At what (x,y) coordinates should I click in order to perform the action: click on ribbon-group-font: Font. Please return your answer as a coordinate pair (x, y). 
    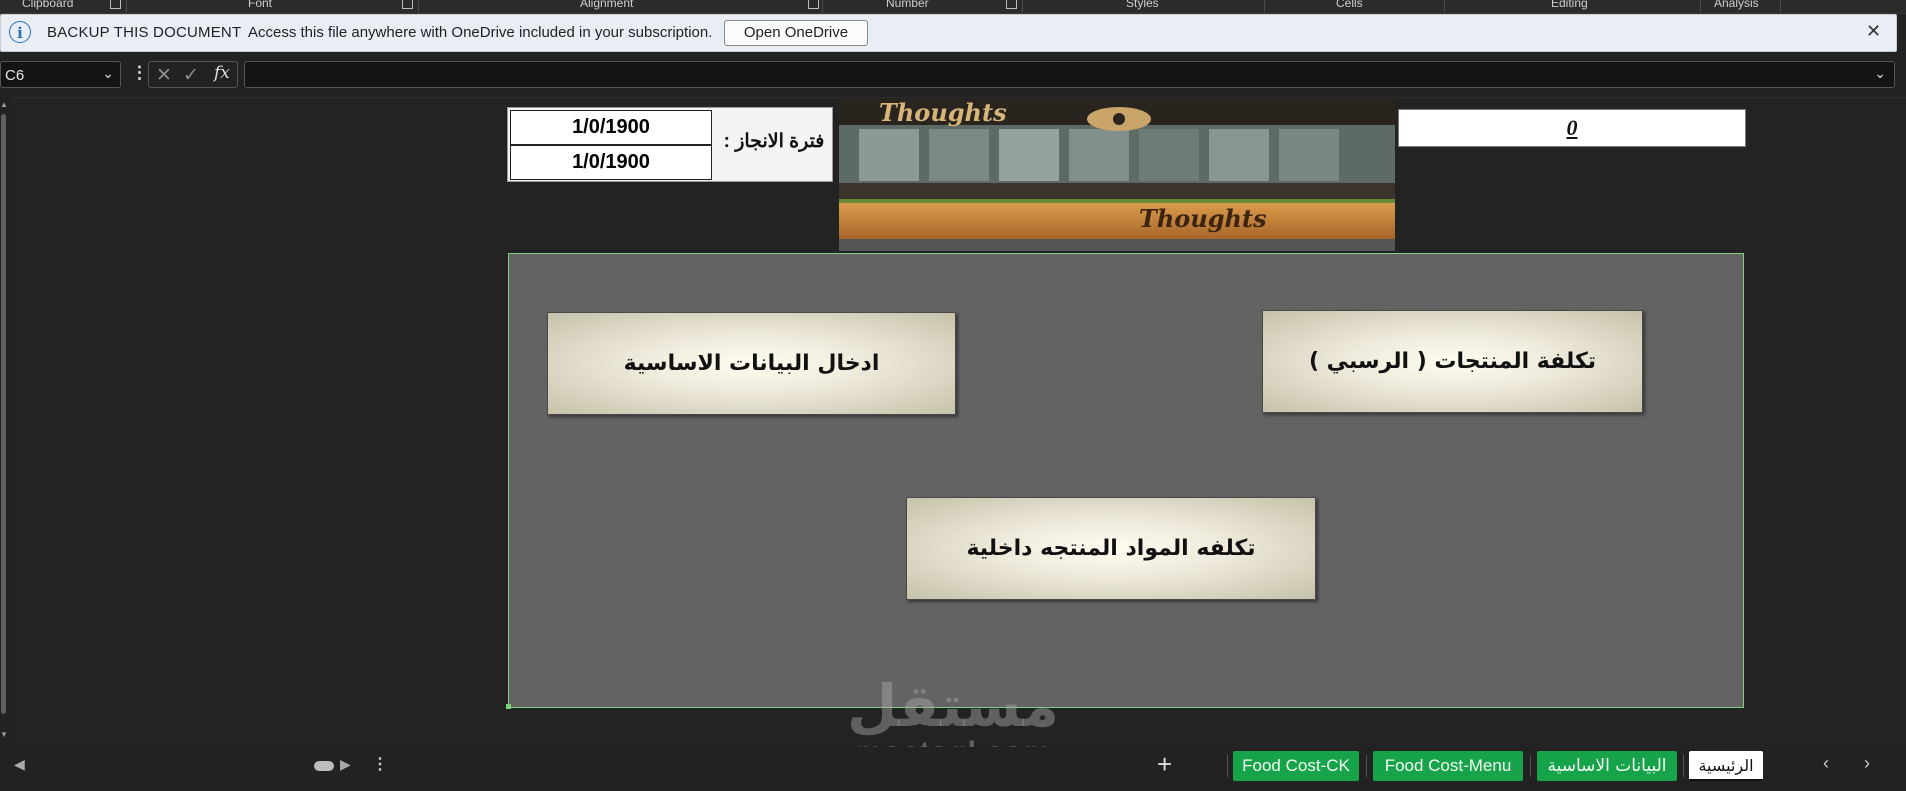
    Looking at the image, I should click on (260, 5).